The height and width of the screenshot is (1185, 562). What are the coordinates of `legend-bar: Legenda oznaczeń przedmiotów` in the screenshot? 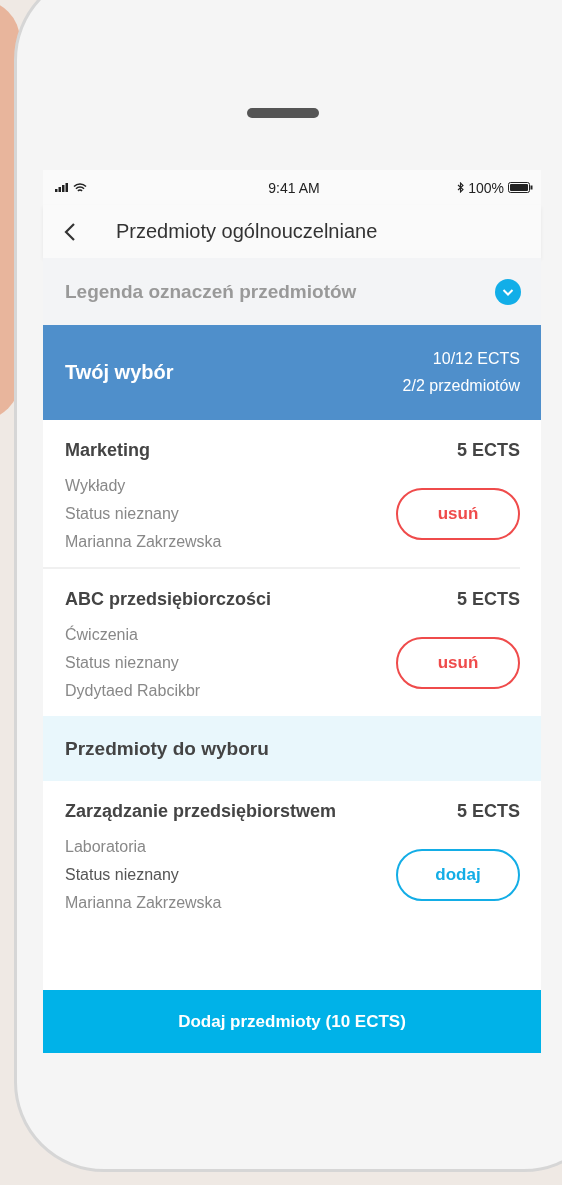 It's located at (292, 291).